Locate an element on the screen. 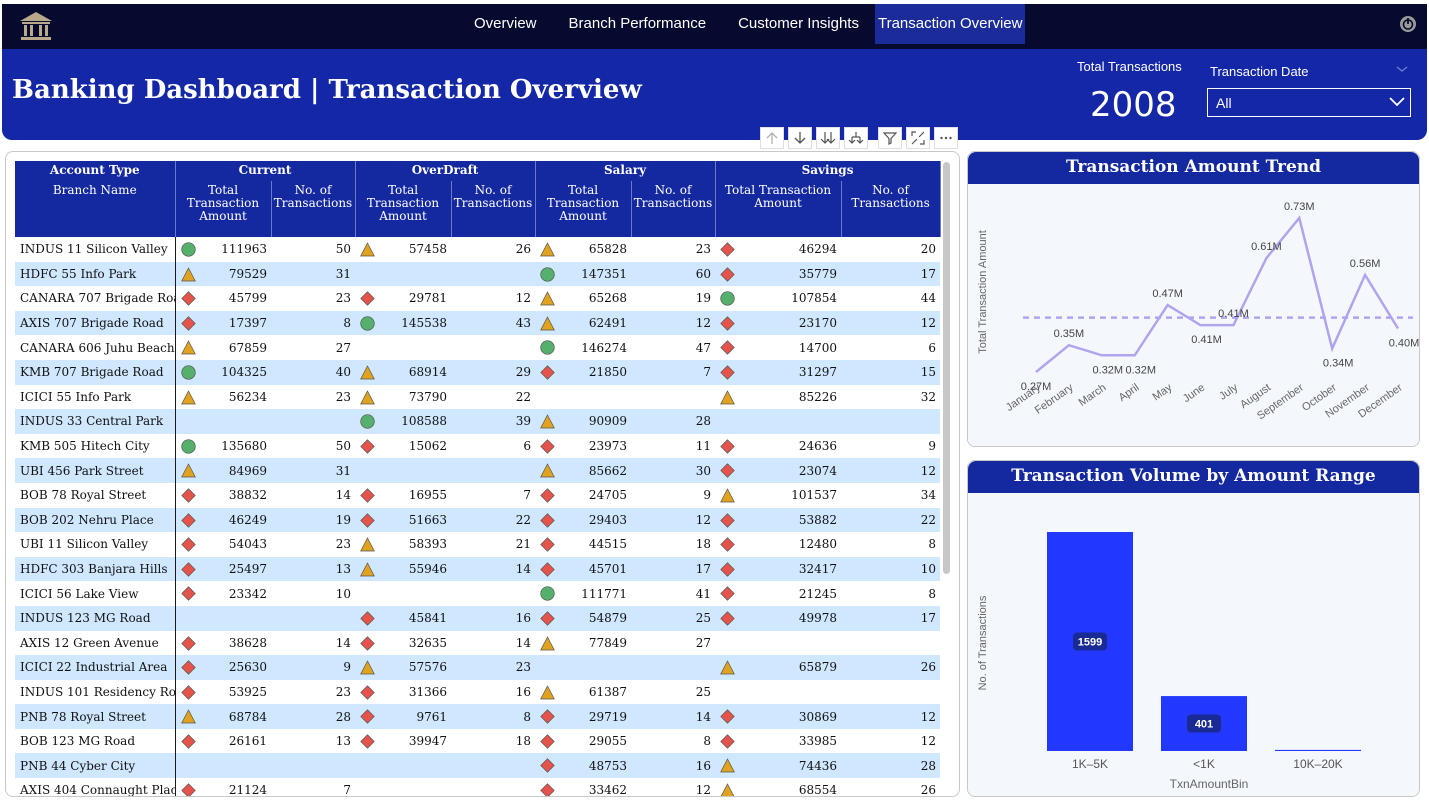 This screenshot has width=1429, height=802. amount-value: 135680 is located at coordinates (244, 446).